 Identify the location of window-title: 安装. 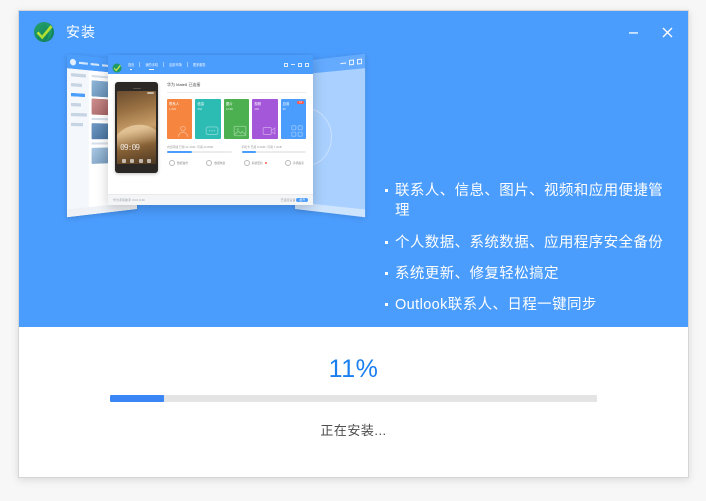
(81, 32).